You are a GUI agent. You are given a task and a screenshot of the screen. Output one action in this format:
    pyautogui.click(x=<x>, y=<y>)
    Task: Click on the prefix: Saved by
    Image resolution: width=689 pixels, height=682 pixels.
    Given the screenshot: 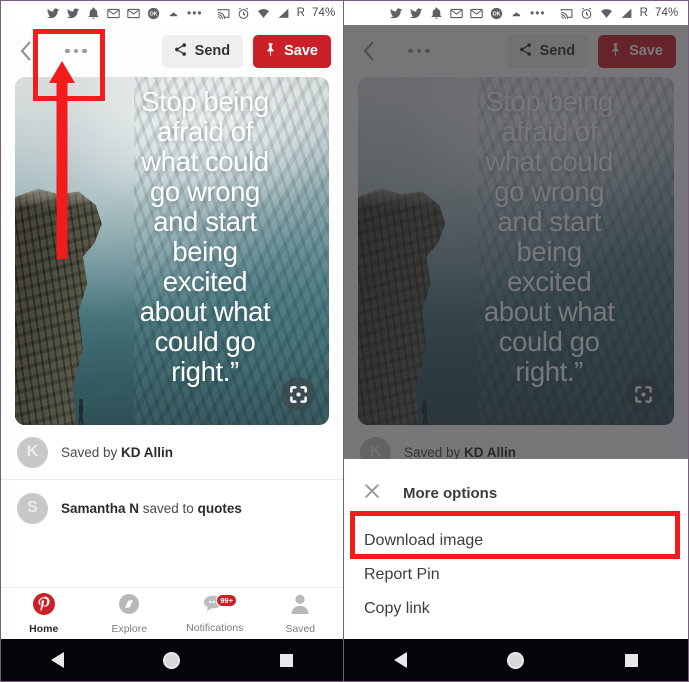 What is the action you would take?
    pyautogui.click(x=91, y=452)
    